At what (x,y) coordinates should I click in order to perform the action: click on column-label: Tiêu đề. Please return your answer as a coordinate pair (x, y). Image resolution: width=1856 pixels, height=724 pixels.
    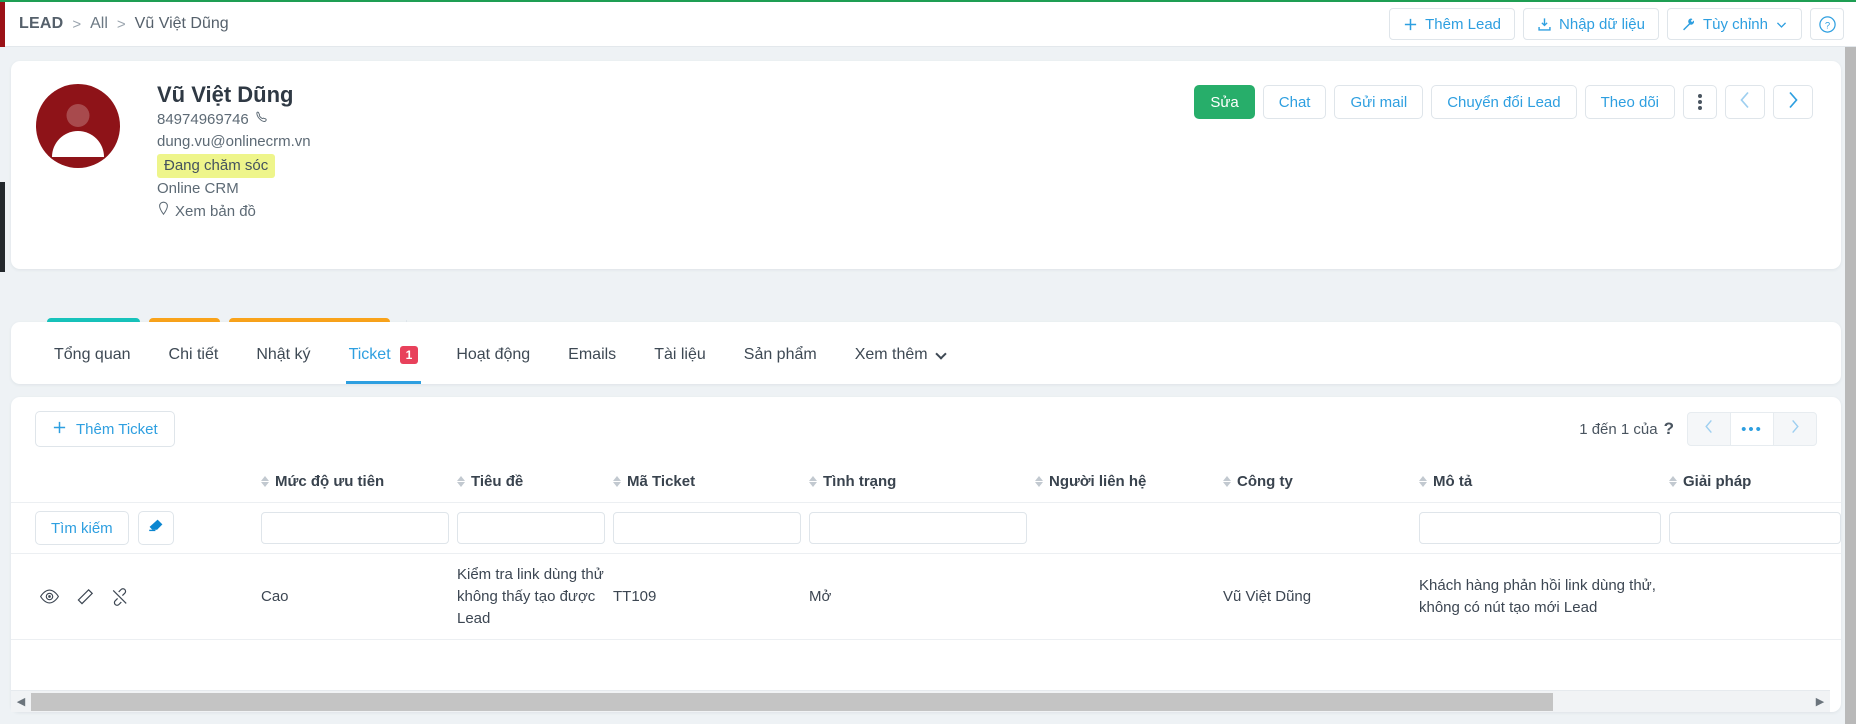
    Looking at the image, I should click on (497, 481).